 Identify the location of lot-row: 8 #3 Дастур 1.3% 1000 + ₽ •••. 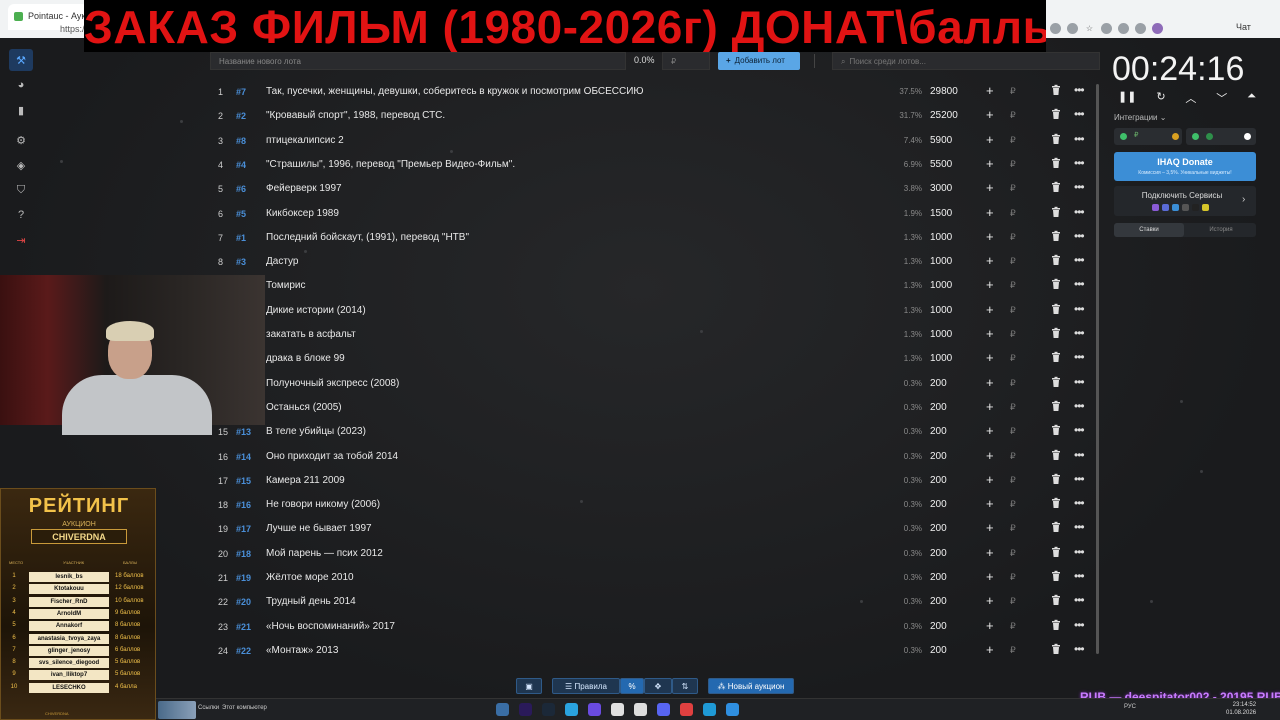
(650, 262).